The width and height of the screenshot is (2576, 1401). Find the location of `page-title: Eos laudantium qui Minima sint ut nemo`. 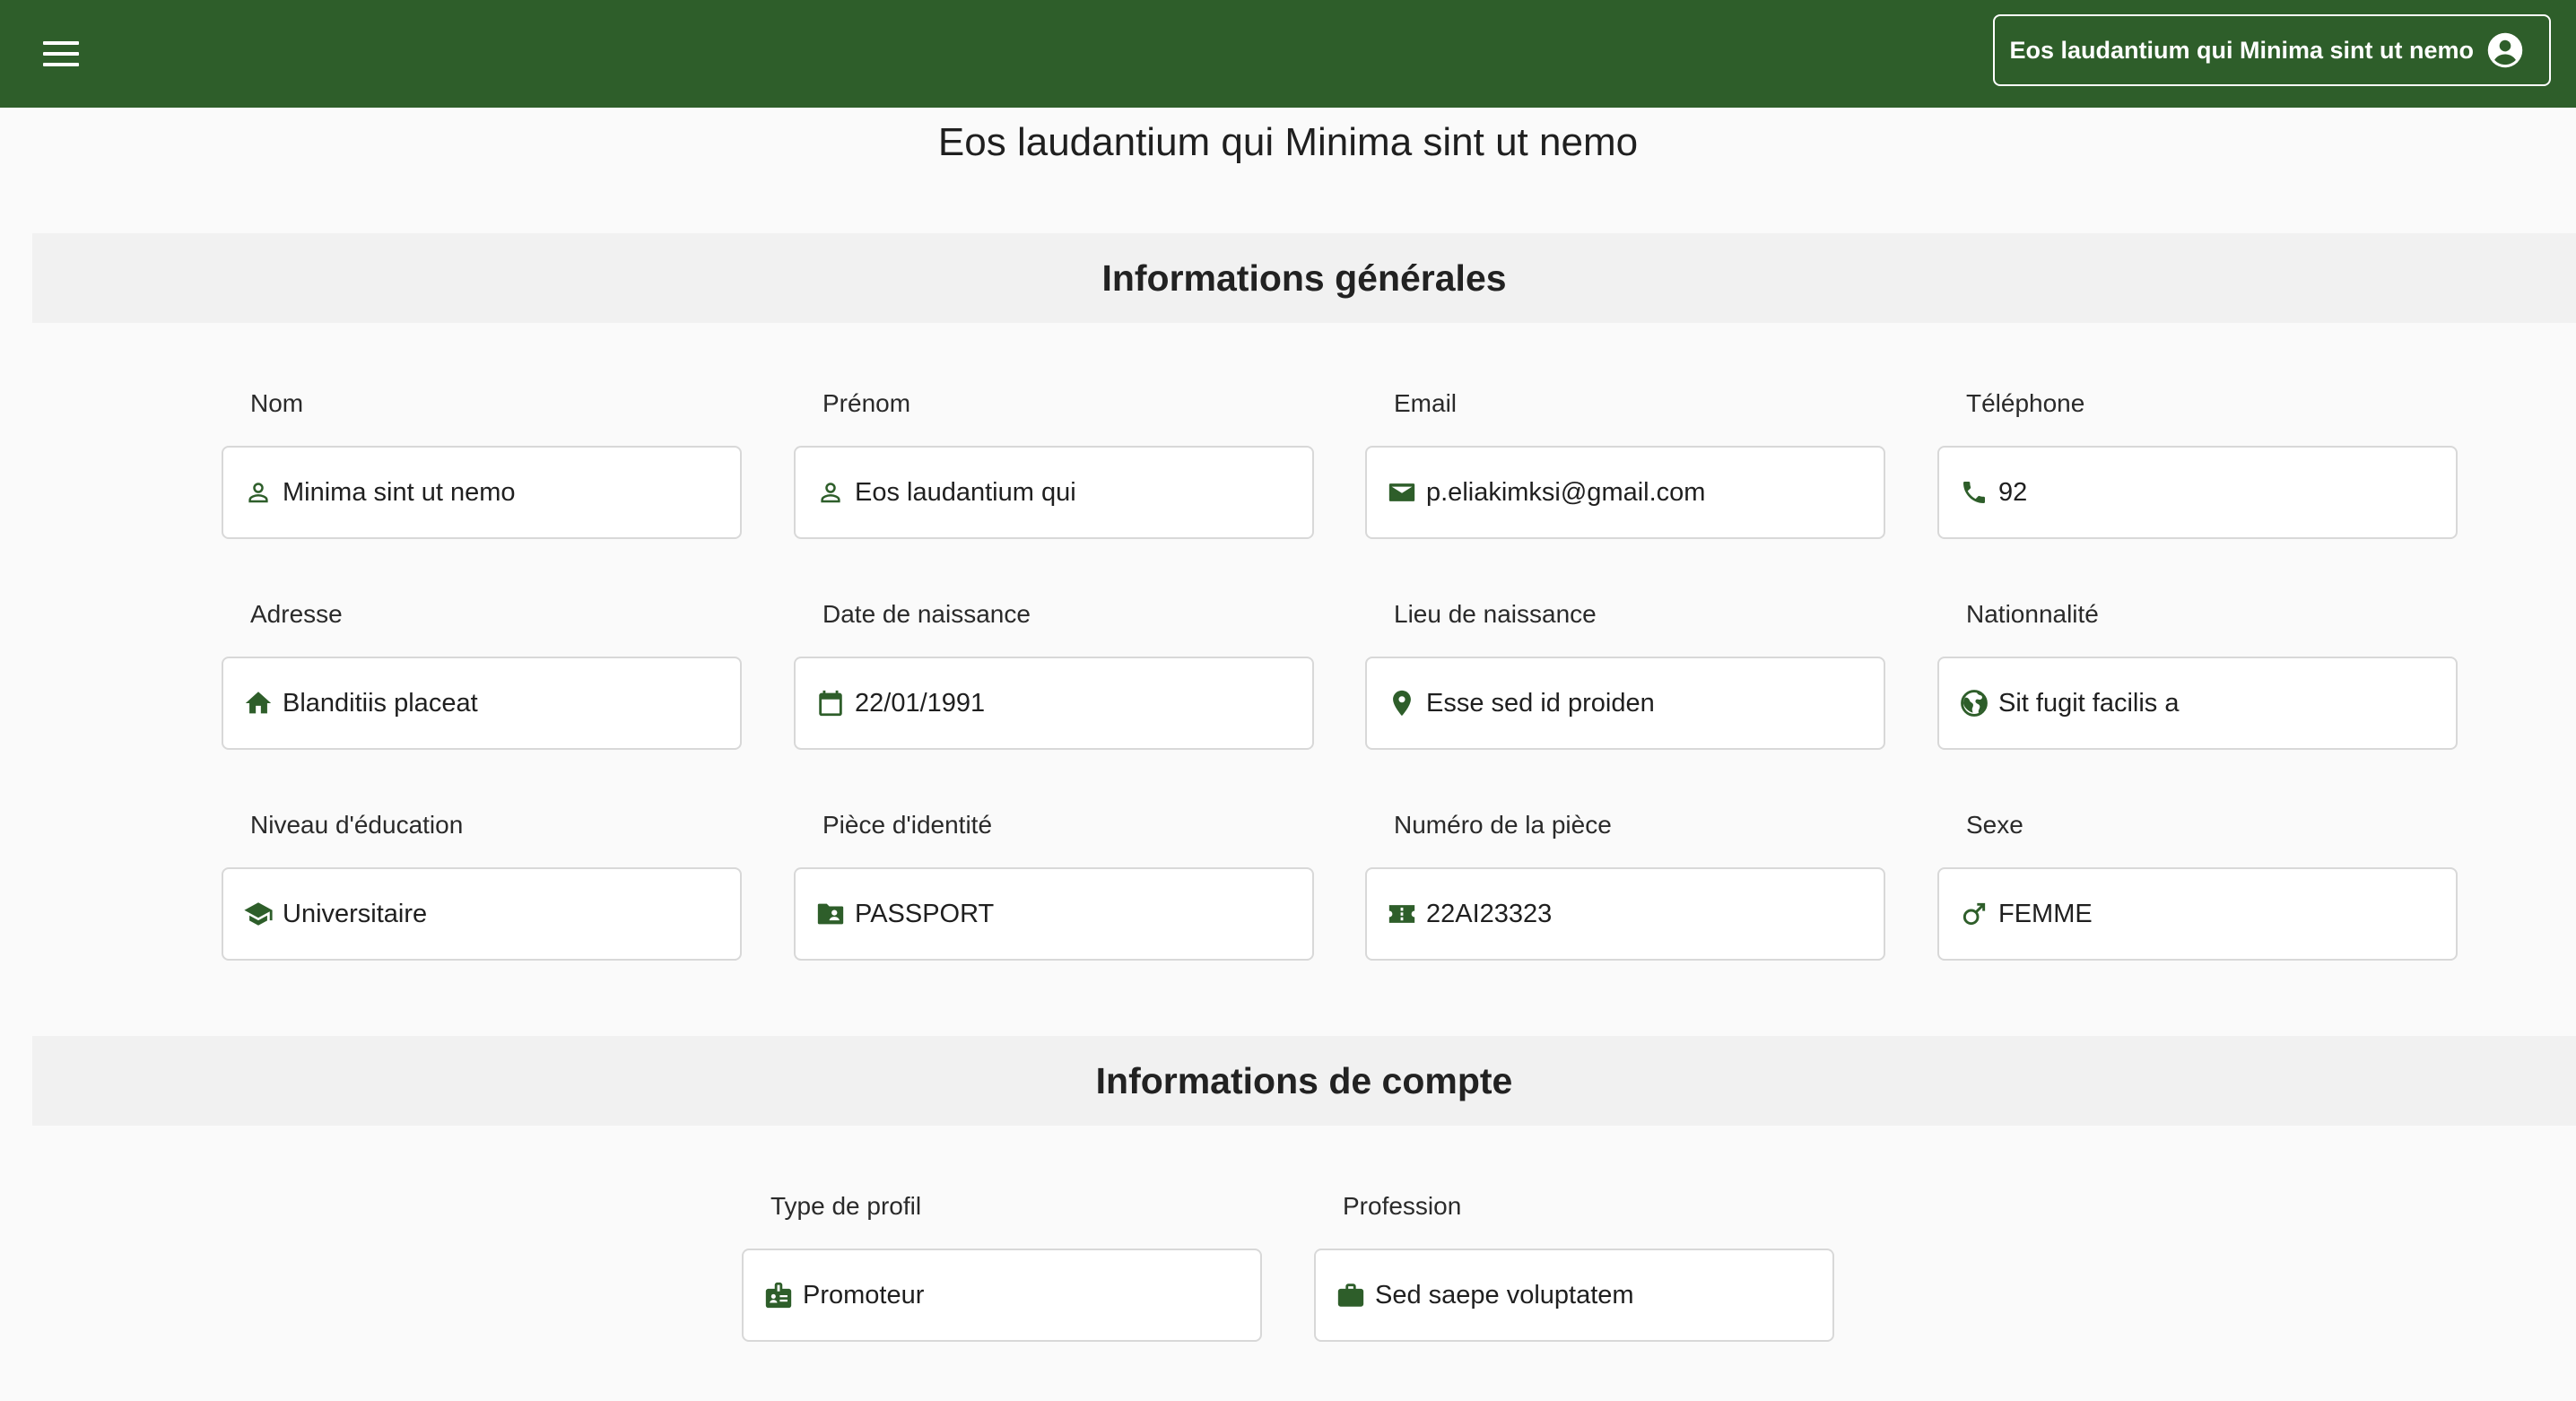

page-title: Eos laudantium qui Minima sint ut nemo is located at coordinates (1288, 142).